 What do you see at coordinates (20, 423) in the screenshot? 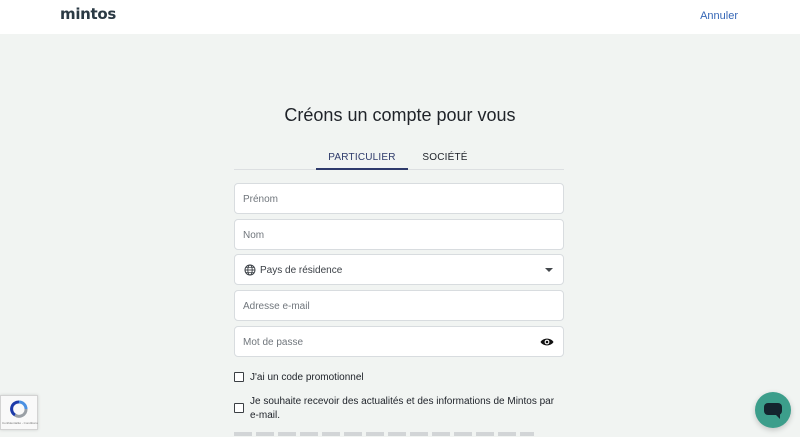
I see `recaptcha-links: Confidentialité - Conditions` at bounding box center [20, 423].